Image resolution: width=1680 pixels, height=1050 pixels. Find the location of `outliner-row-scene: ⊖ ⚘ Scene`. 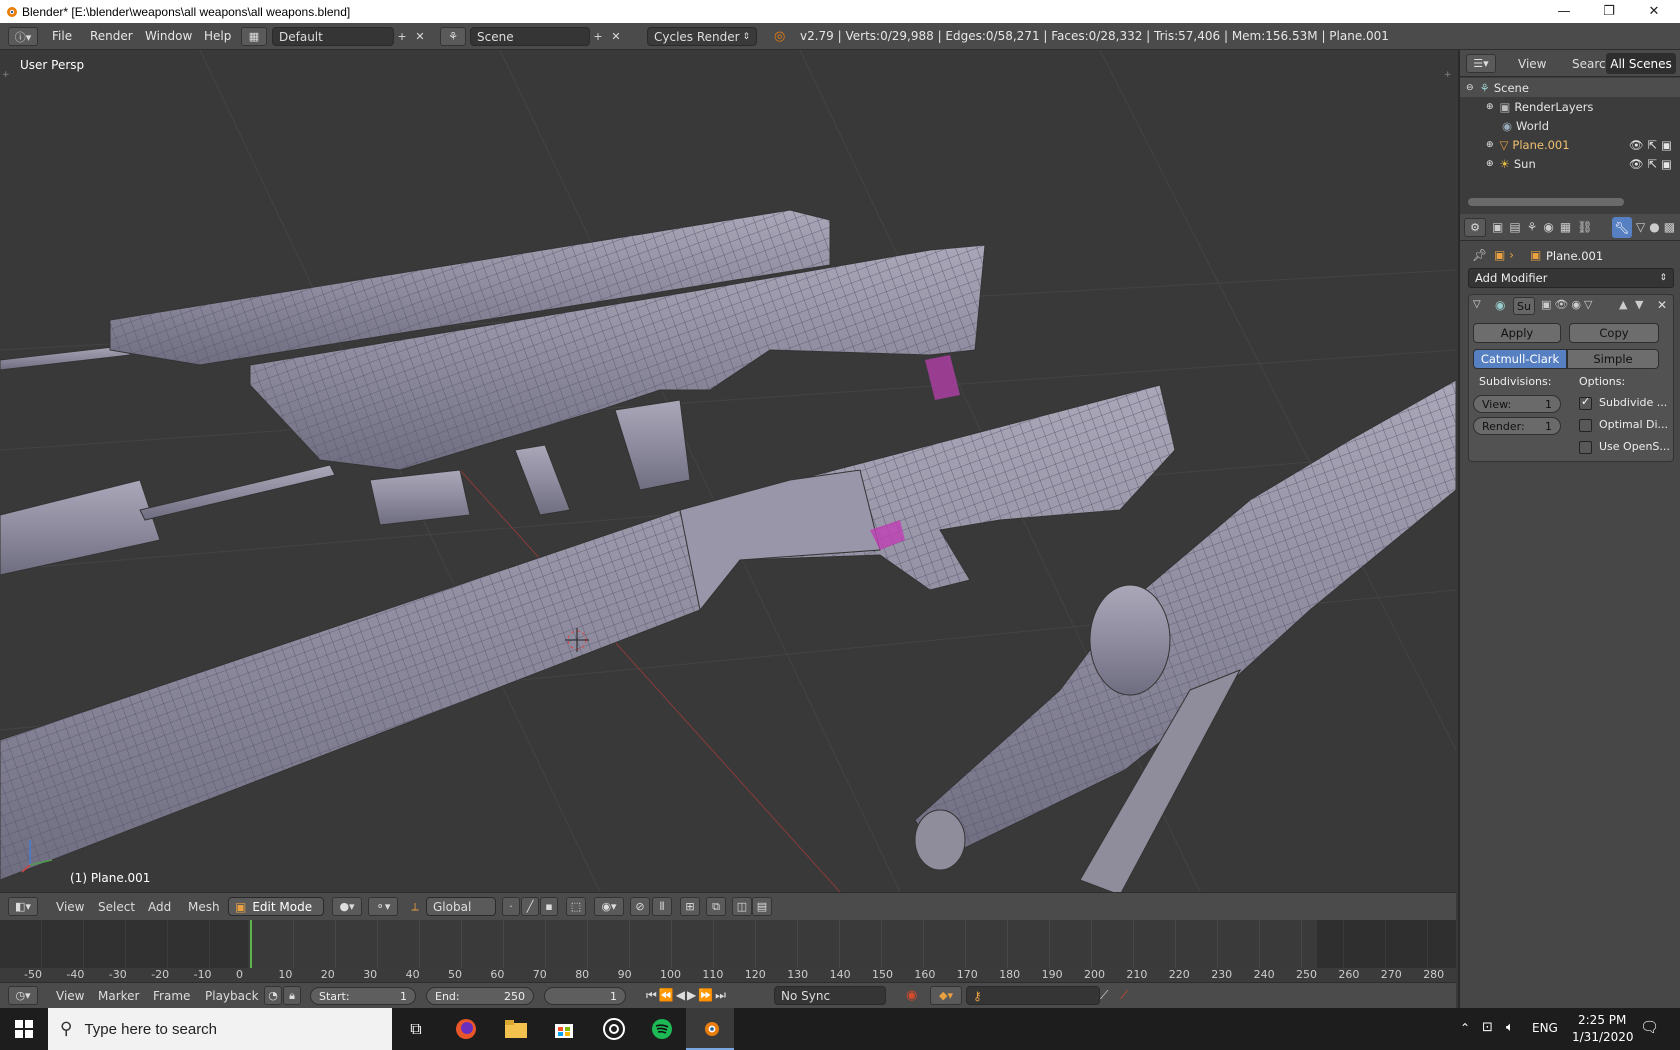

outliner-row-scene: ⊖ ⚘ Scene is located at coordinates (1570, 87).